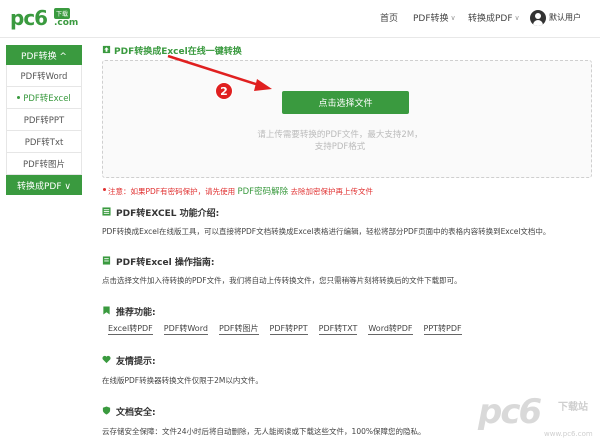  I want to click on tips-text: 在线版PDF转换器转换文件仅限于2M以内文件。, so click(182, 380).